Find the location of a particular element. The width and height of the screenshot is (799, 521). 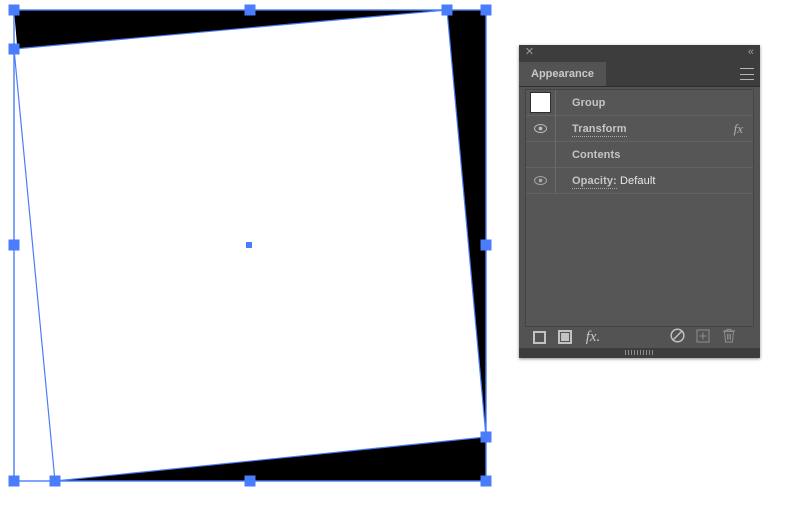

panel-footer is located at coordinates (639, 353).